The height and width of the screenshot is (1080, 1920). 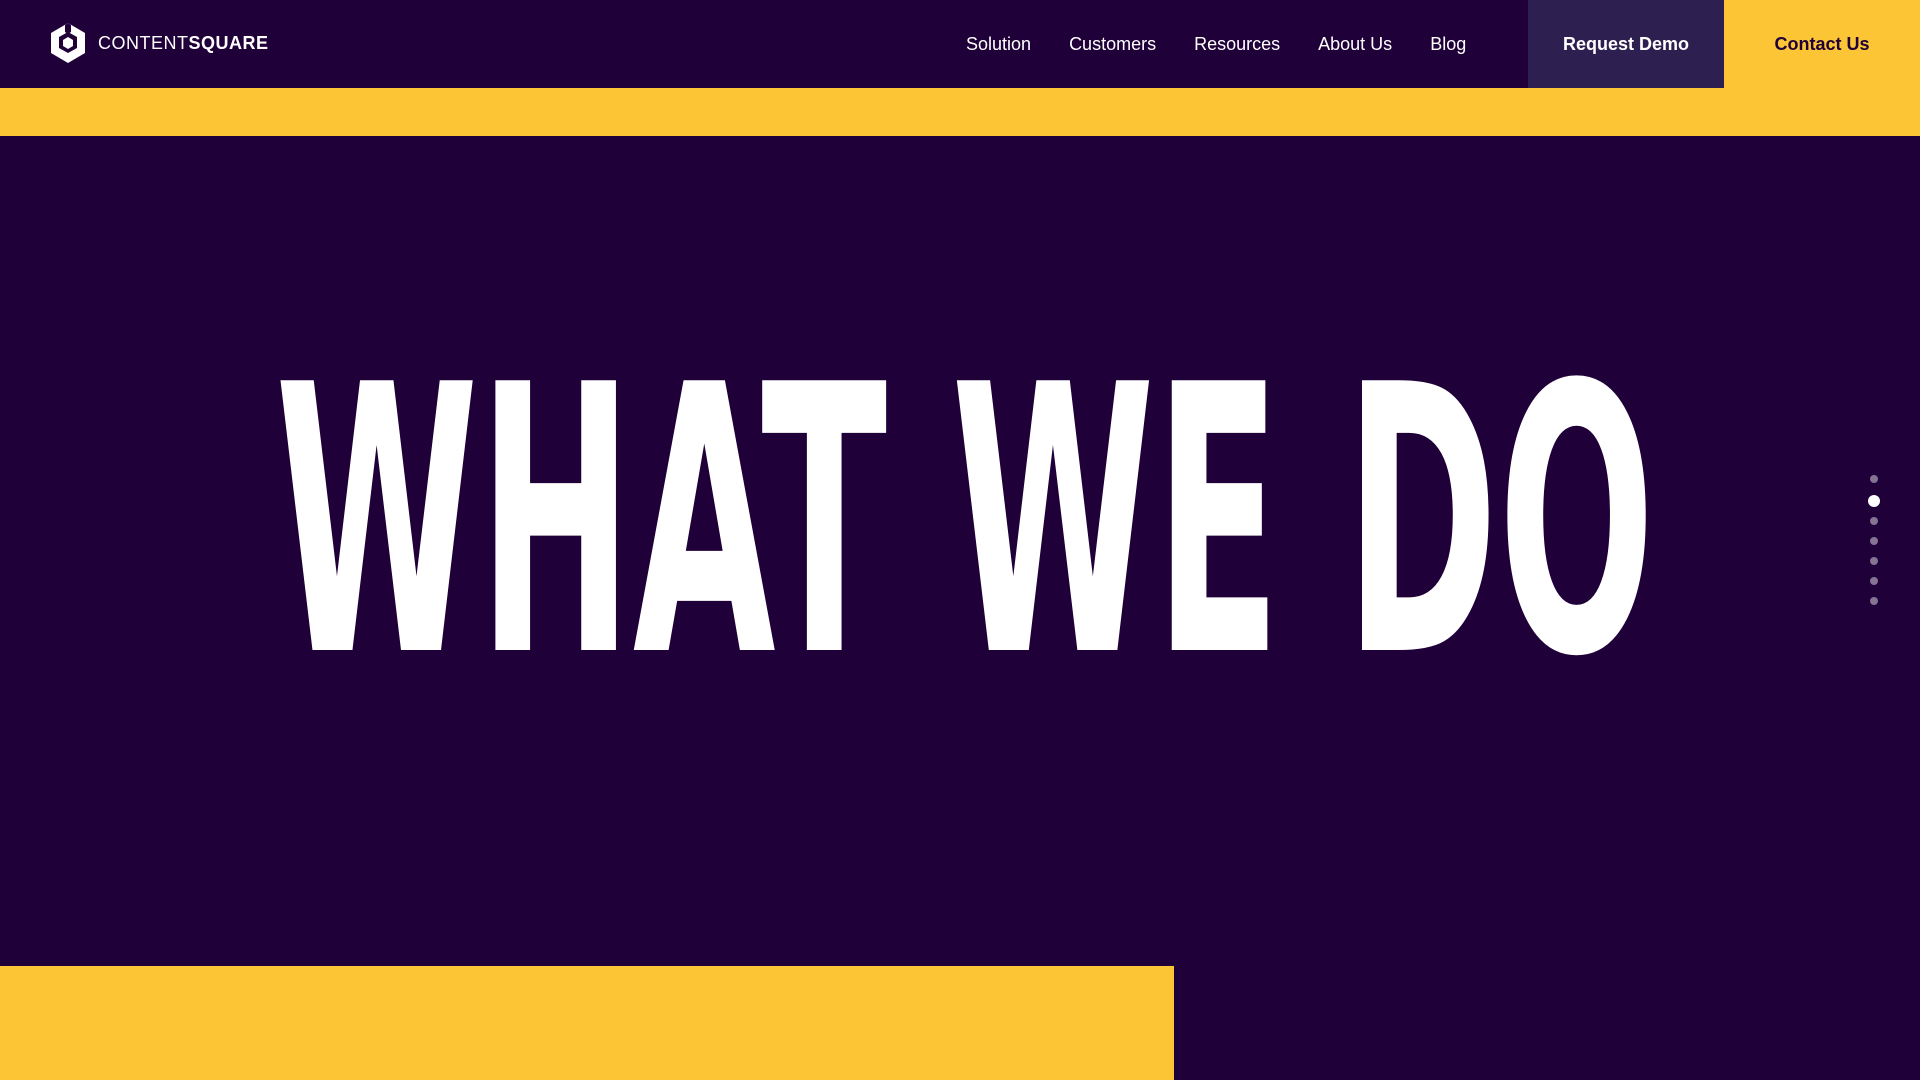 What do you see at coordinates (1355, 44) in the screenshot?
I see `nav-item-about-us: About Us` at bounding box center [1355, 44].